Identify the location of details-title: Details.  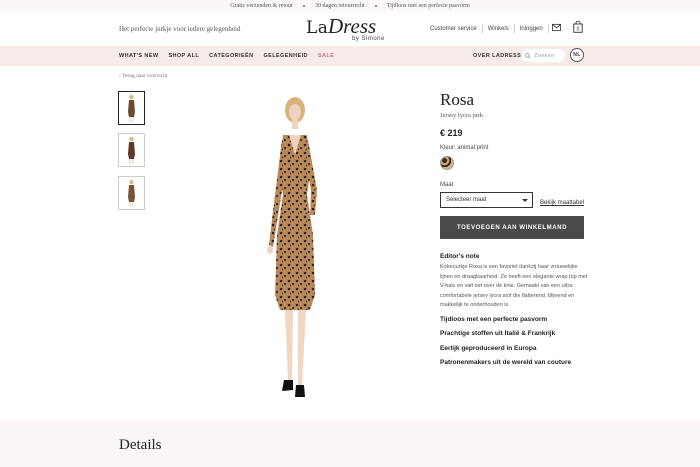
(140, 445).